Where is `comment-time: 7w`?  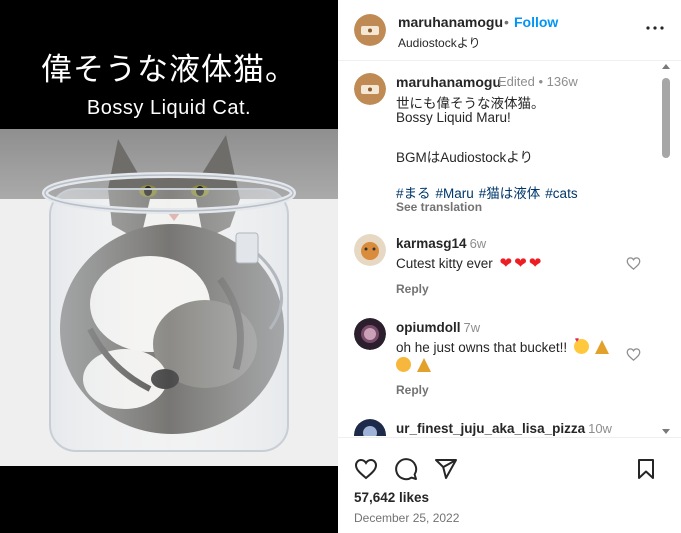 comment-time: 7w is located at coordinates (472, 327).